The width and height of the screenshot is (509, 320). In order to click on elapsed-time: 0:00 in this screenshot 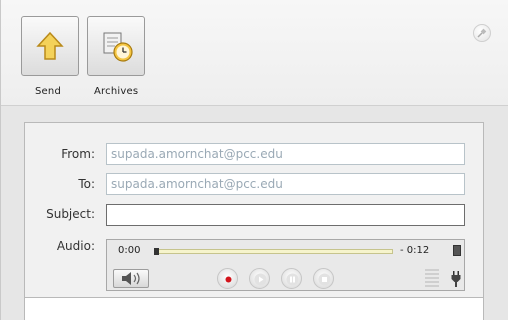, I will do `click(129, 250)`.